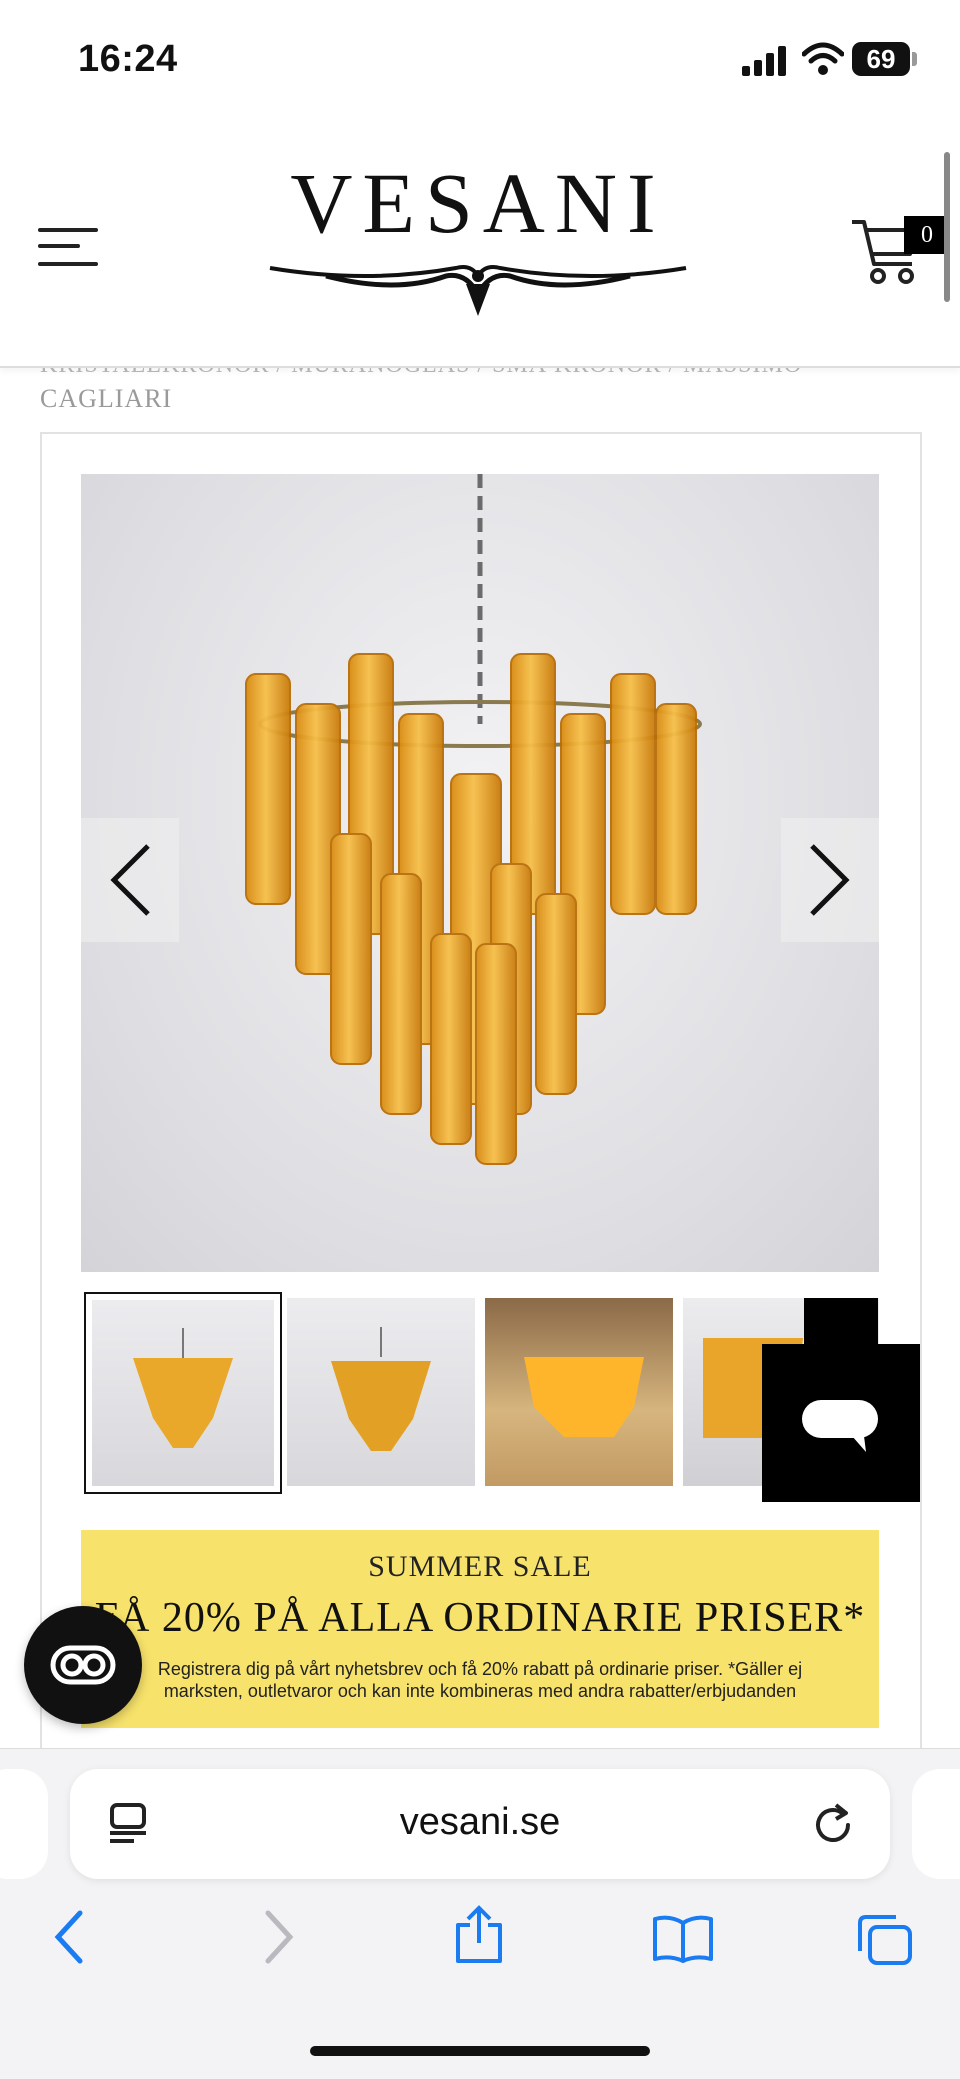 The width and height of the screenshot is (960, 2079). Describe the element at coordinates (947, 227) in the screenshot. I see `scroll-indicator` at that location.